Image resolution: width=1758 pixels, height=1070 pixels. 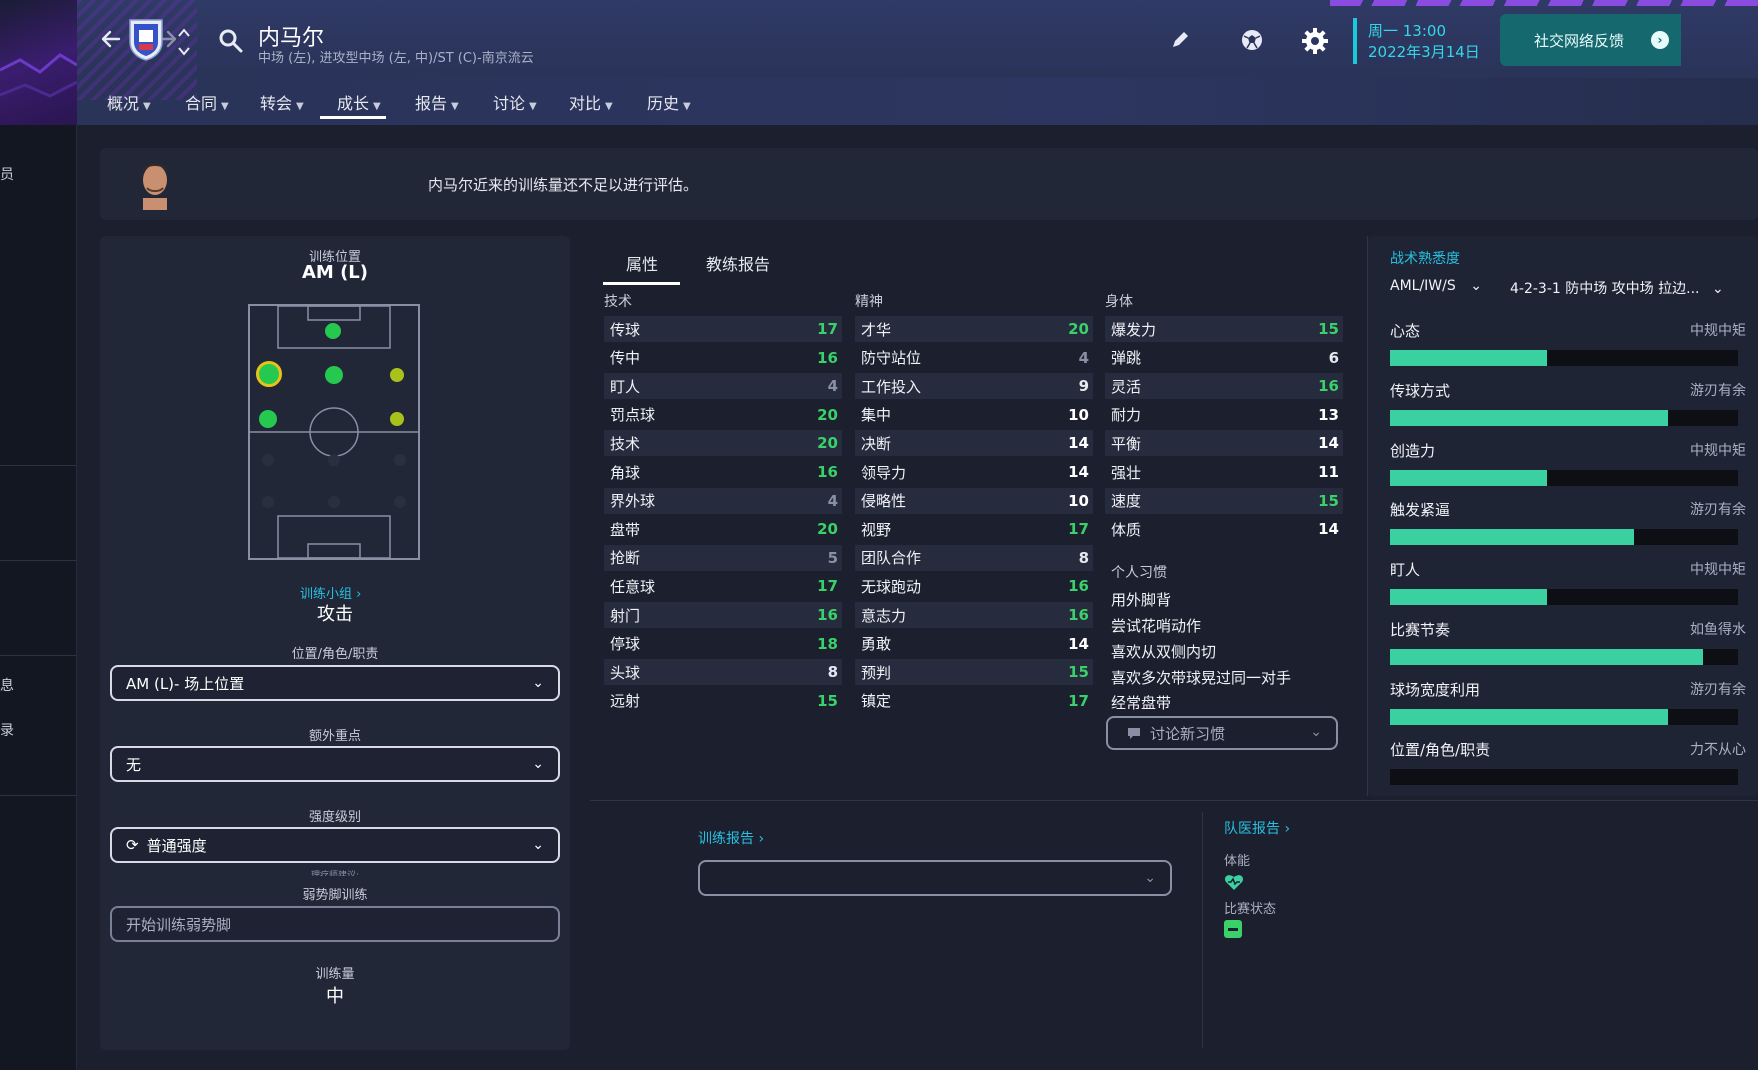 I want to click on attribute-row: 平衡 14, so click(x=1224, y=443).